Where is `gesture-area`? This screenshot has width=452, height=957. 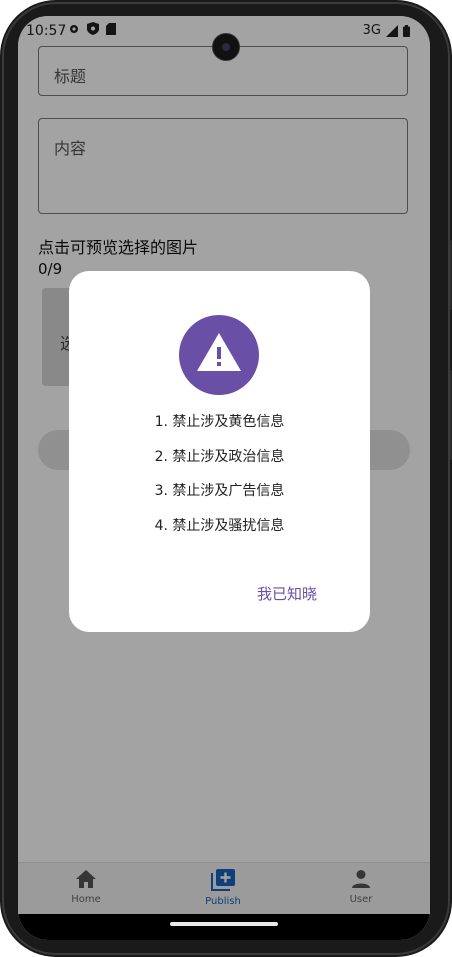
gesture-area is located at coordinates (224, 927).